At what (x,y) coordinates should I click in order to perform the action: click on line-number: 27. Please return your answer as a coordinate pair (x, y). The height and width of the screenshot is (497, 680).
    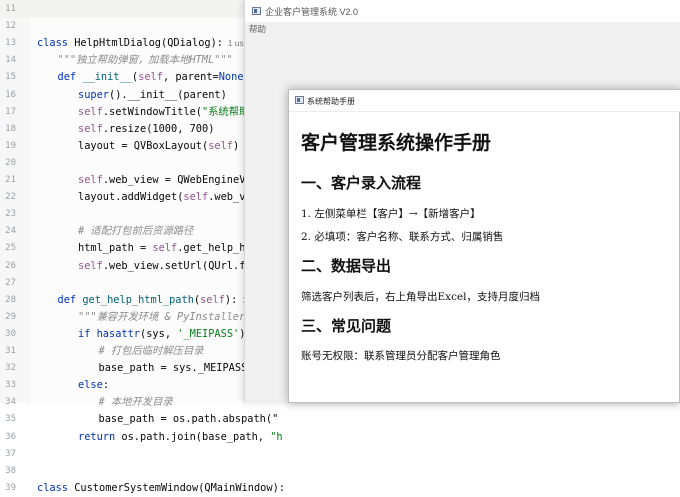
    Looking at the image, I should click on (10, 282).